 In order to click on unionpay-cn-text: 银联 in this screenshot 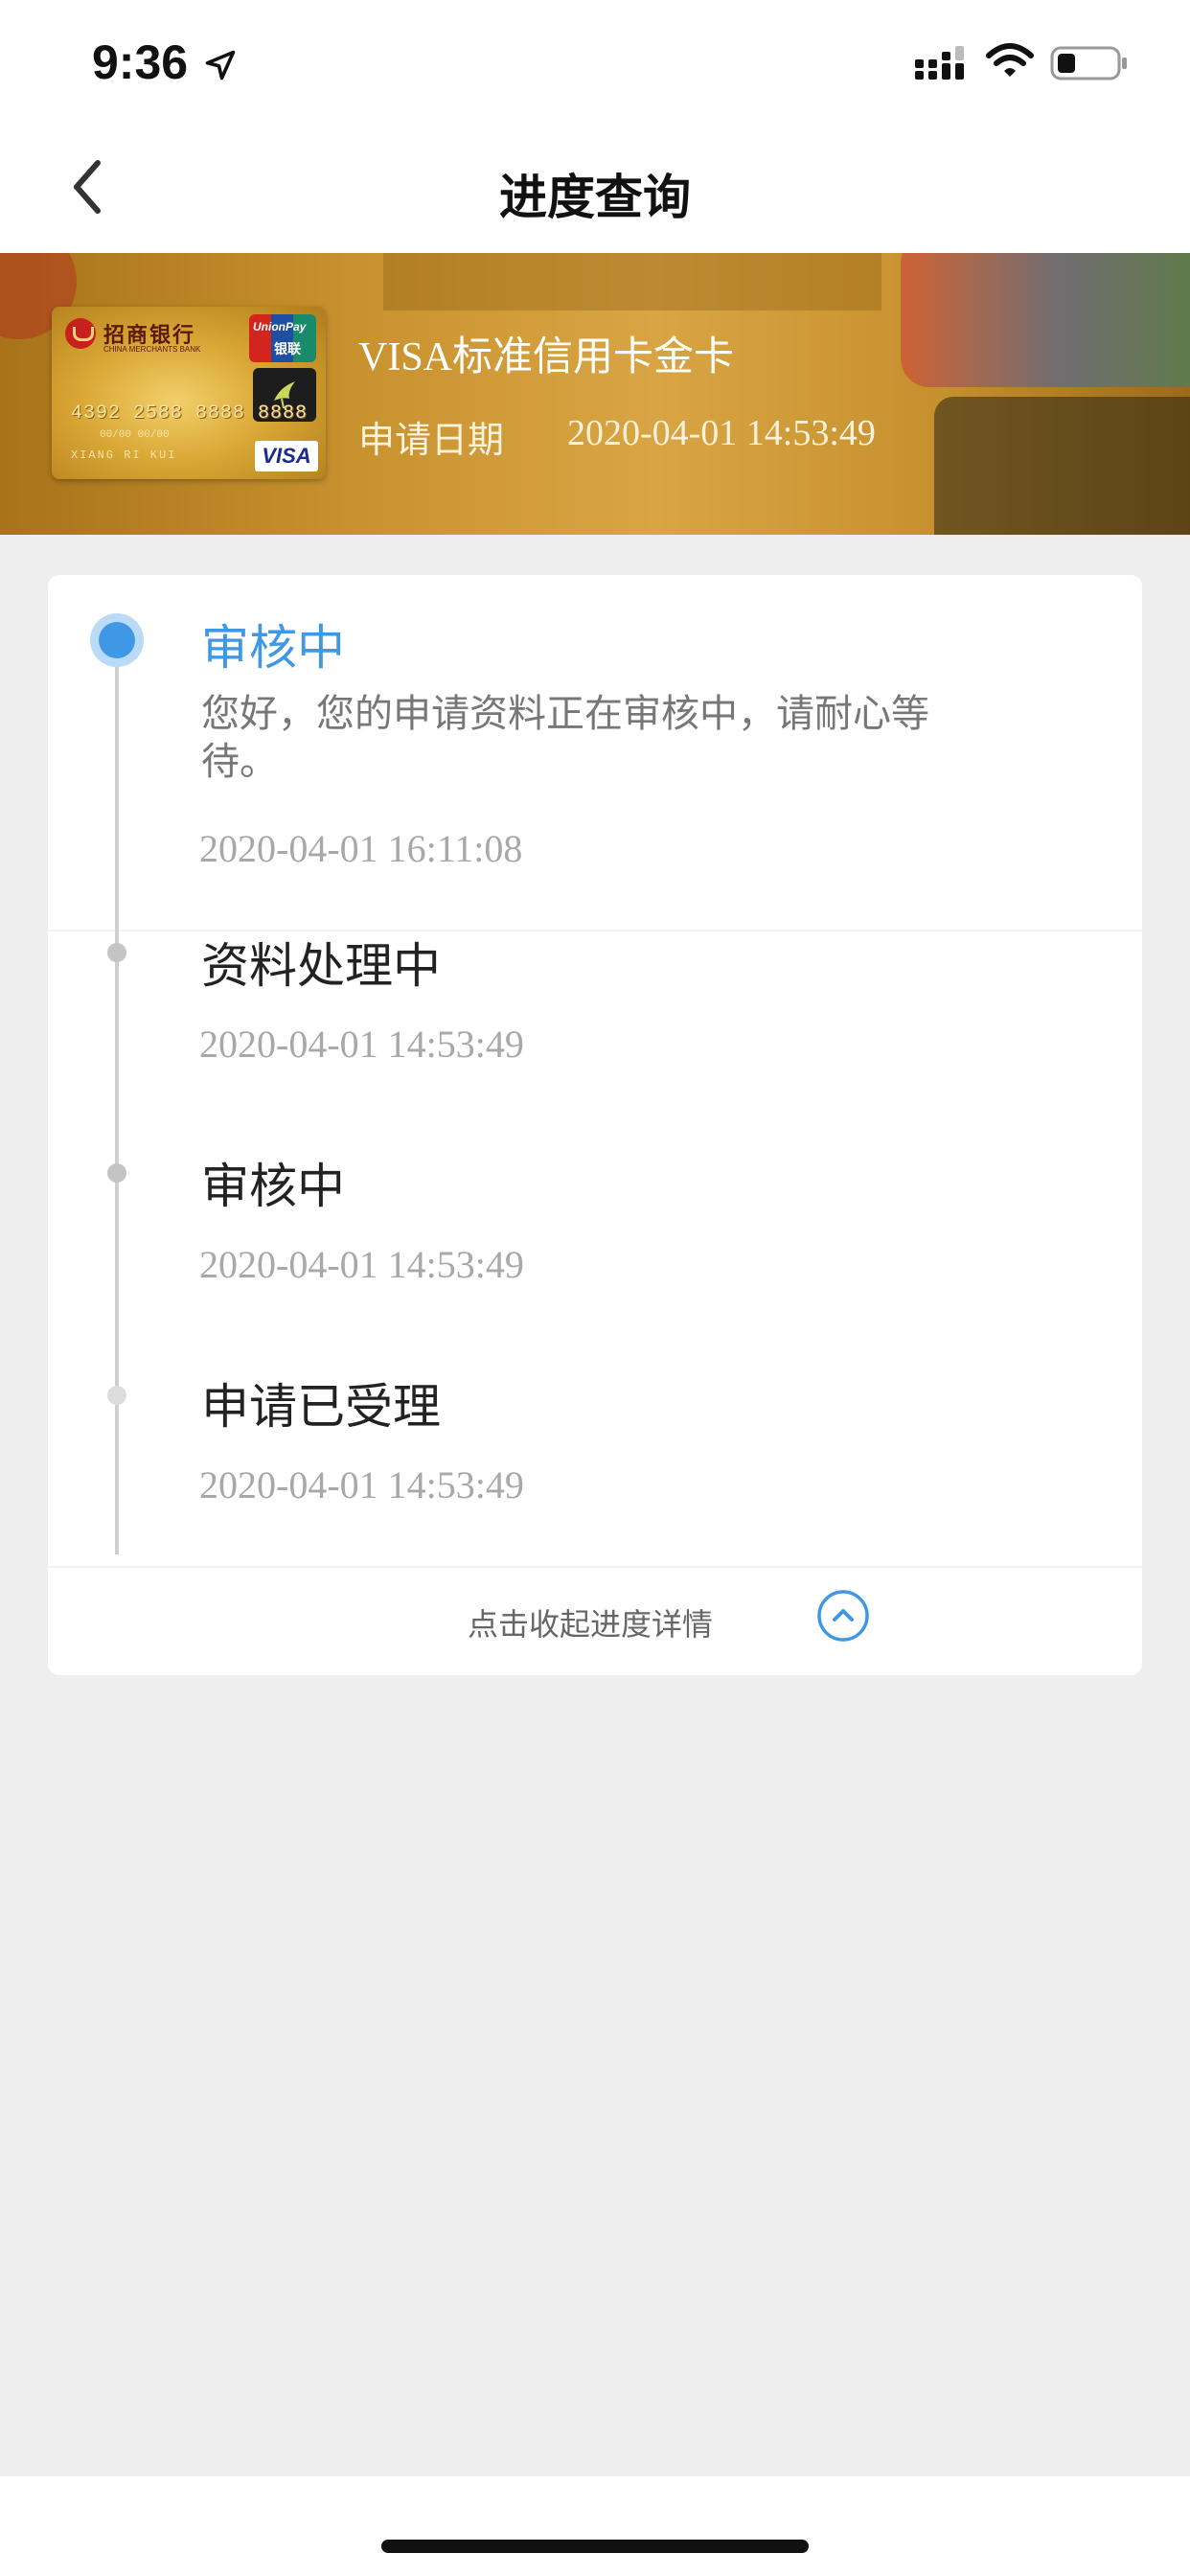, I will do `click(287, 350)`.